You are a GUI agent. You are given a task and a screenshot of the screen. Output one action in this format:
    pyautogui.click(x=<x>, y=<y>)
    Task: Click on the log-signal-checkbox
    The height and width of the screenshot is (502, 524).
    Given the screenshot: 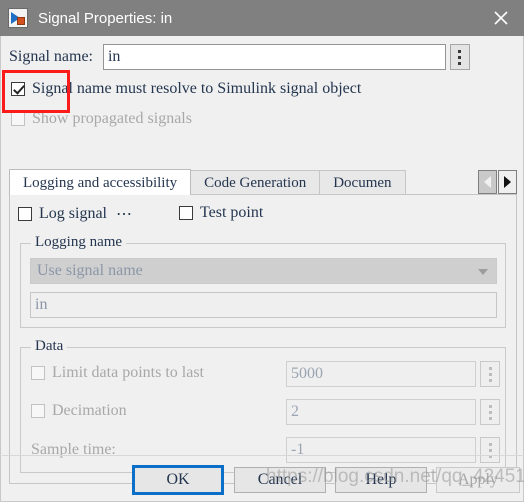 What is the action you would take?
    pyautogui.click(x=25, y=214)
    